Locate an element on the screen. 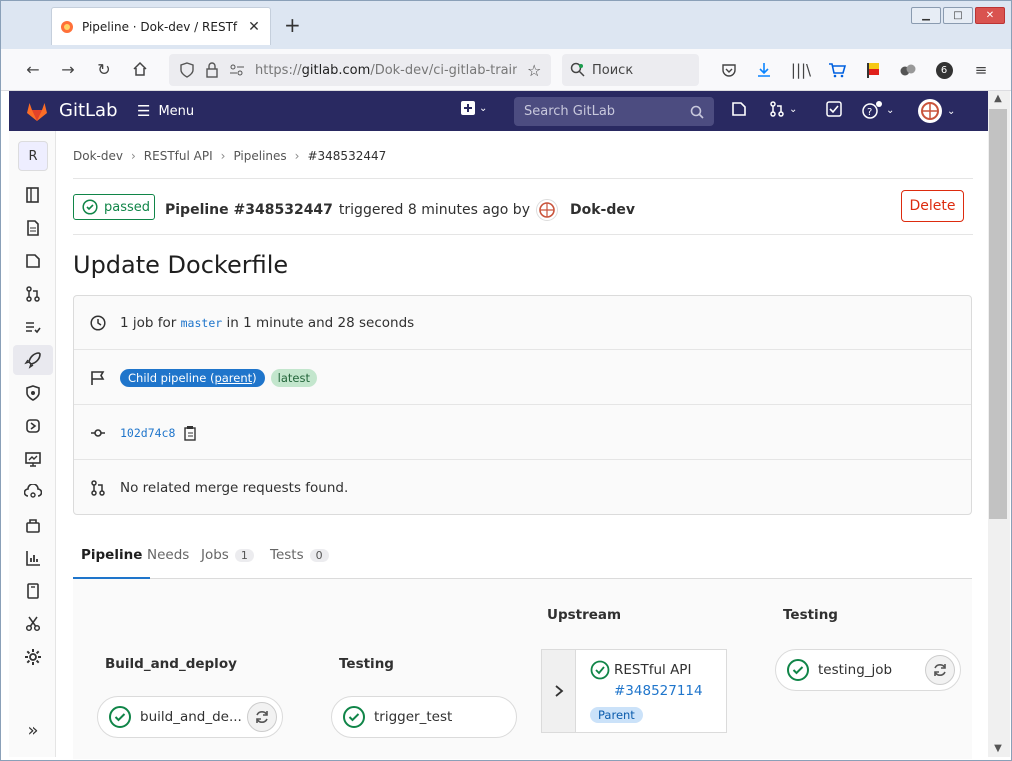 The width and height of the screenshot is (1012, 761). wiki-icon is located at coordinates (33, 591).